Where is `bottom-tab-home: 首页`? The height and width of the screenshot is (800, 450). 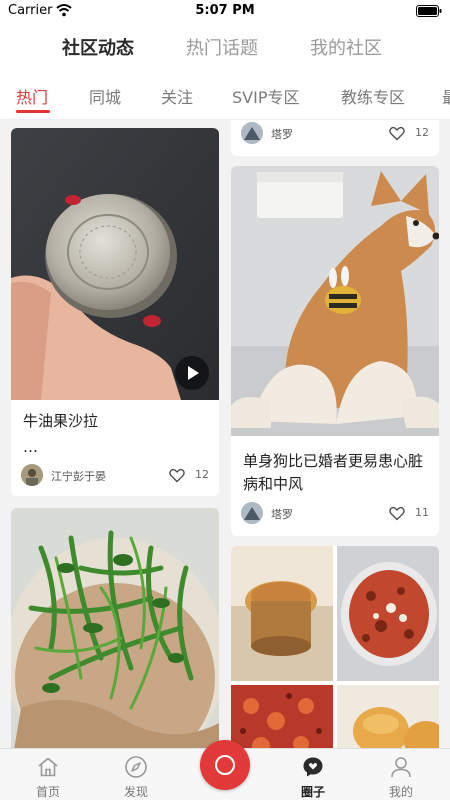
bottom-tab-home: 首页 is located at coordinates (48, 774).